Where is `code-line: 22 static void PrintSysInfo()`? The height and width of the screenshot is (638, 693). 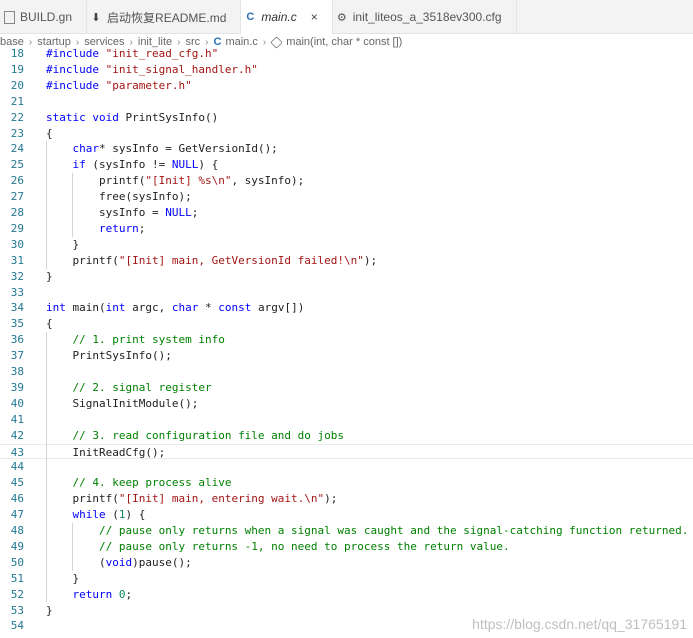
code-line: 22 static void PrintSysInfo() is located at coordinates (346, 117).